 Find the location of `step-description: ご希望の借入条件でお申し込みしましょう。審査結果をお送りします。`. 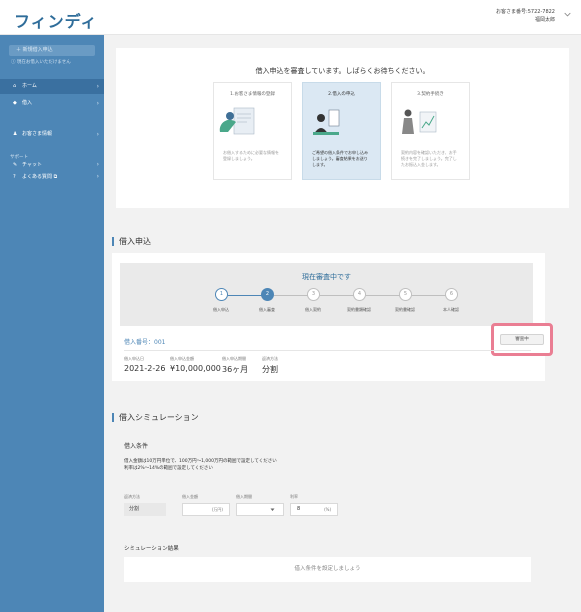

step-description: ご希望の借入条件でお申し込みしましょう。審査結果をお送りします。 is located at coordinates (340, 158).